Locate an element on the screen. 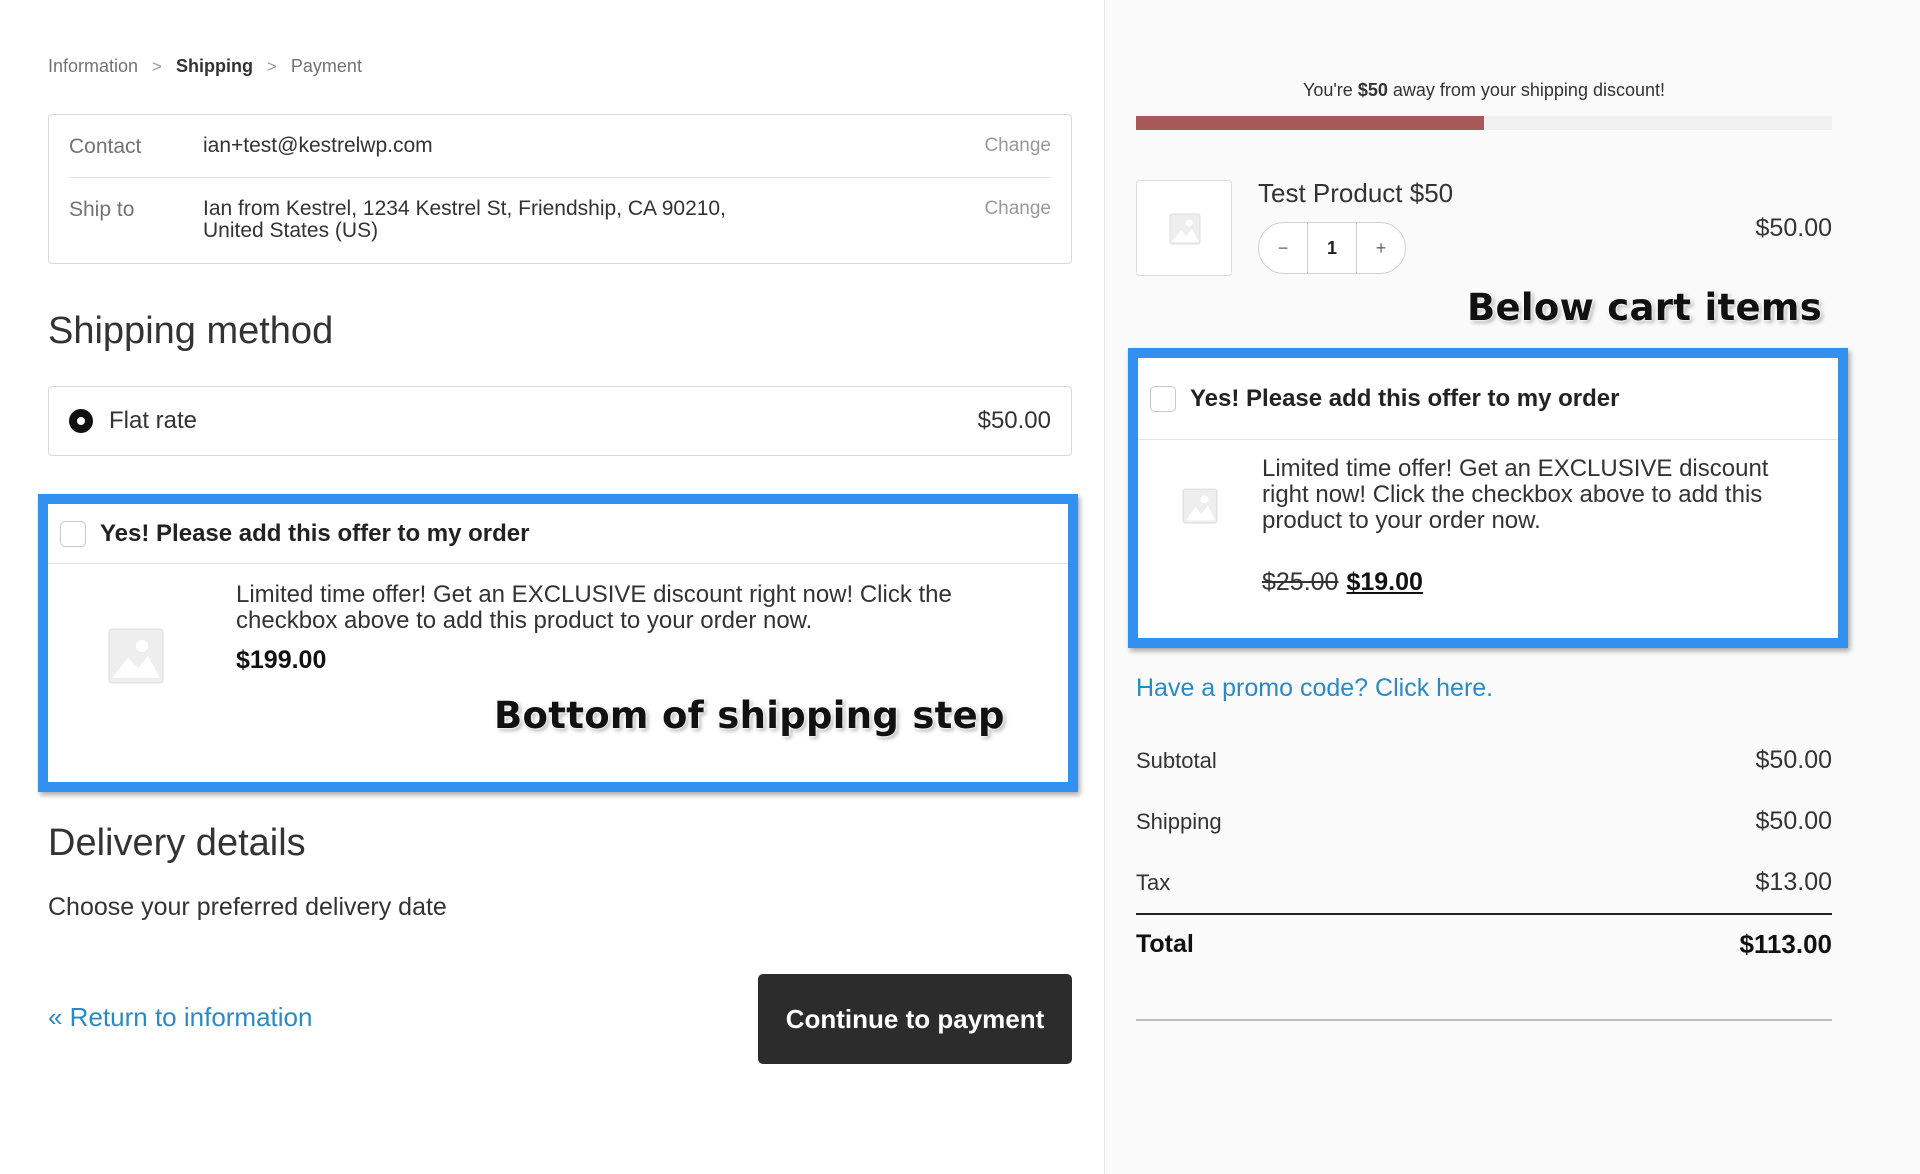  sidebar-order-bump-price: $25.00 $19.00 is located at coordinates (1342, 582).